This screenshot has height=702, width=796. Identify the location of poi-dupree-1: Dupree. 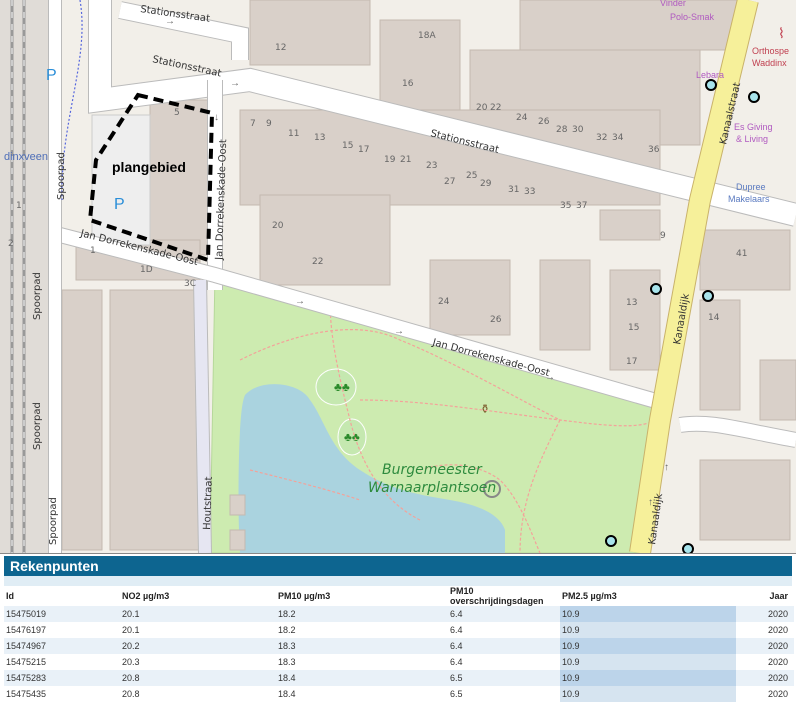
(751, 187).